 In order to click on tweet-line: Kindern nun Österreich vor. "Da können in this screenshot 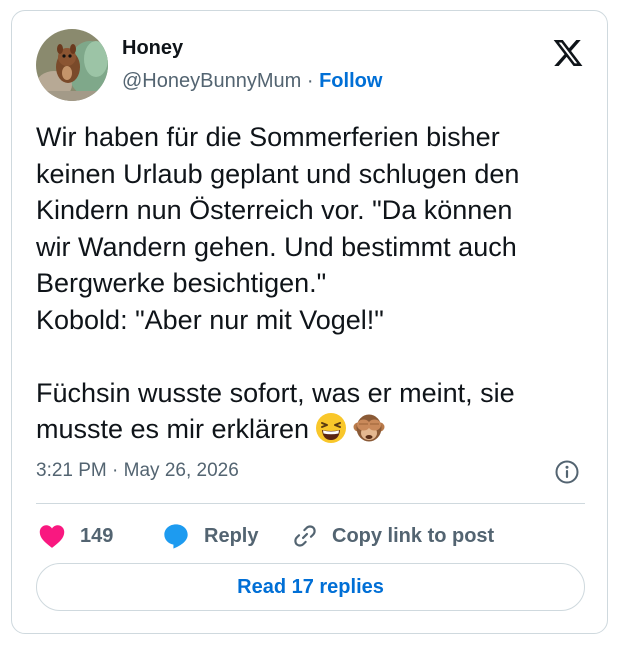, I will do `click(274, 210)`.